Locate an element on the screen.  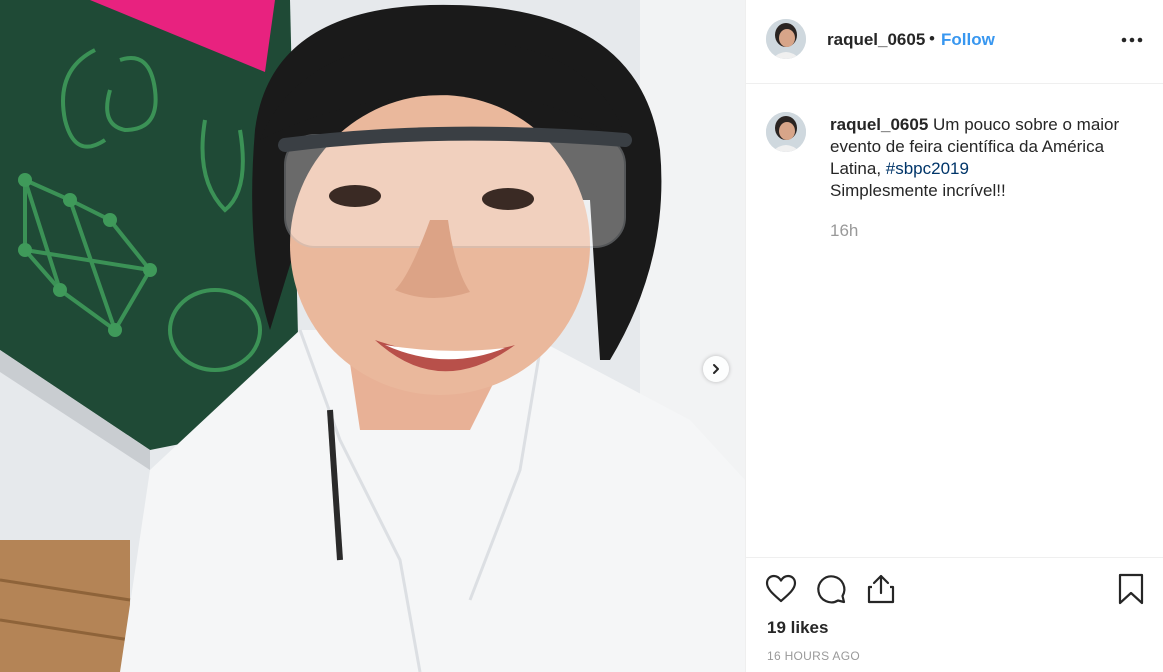
comment-icon is located at coordinates (831, 589).